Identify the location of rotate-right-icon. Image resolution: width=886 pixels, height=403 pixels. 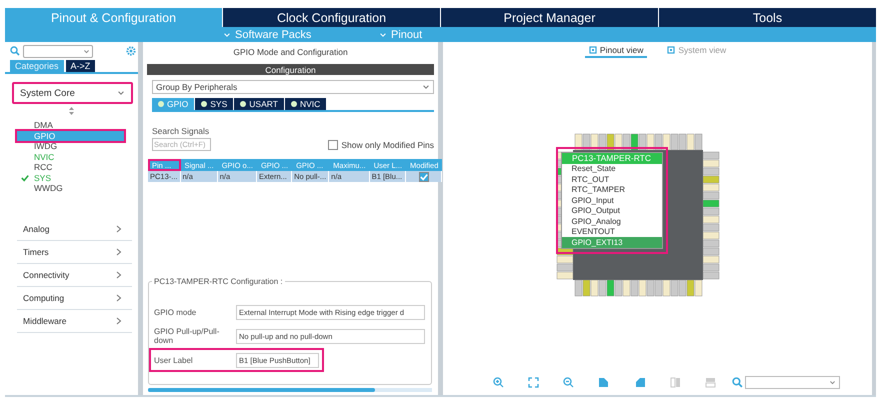
(604, 382).